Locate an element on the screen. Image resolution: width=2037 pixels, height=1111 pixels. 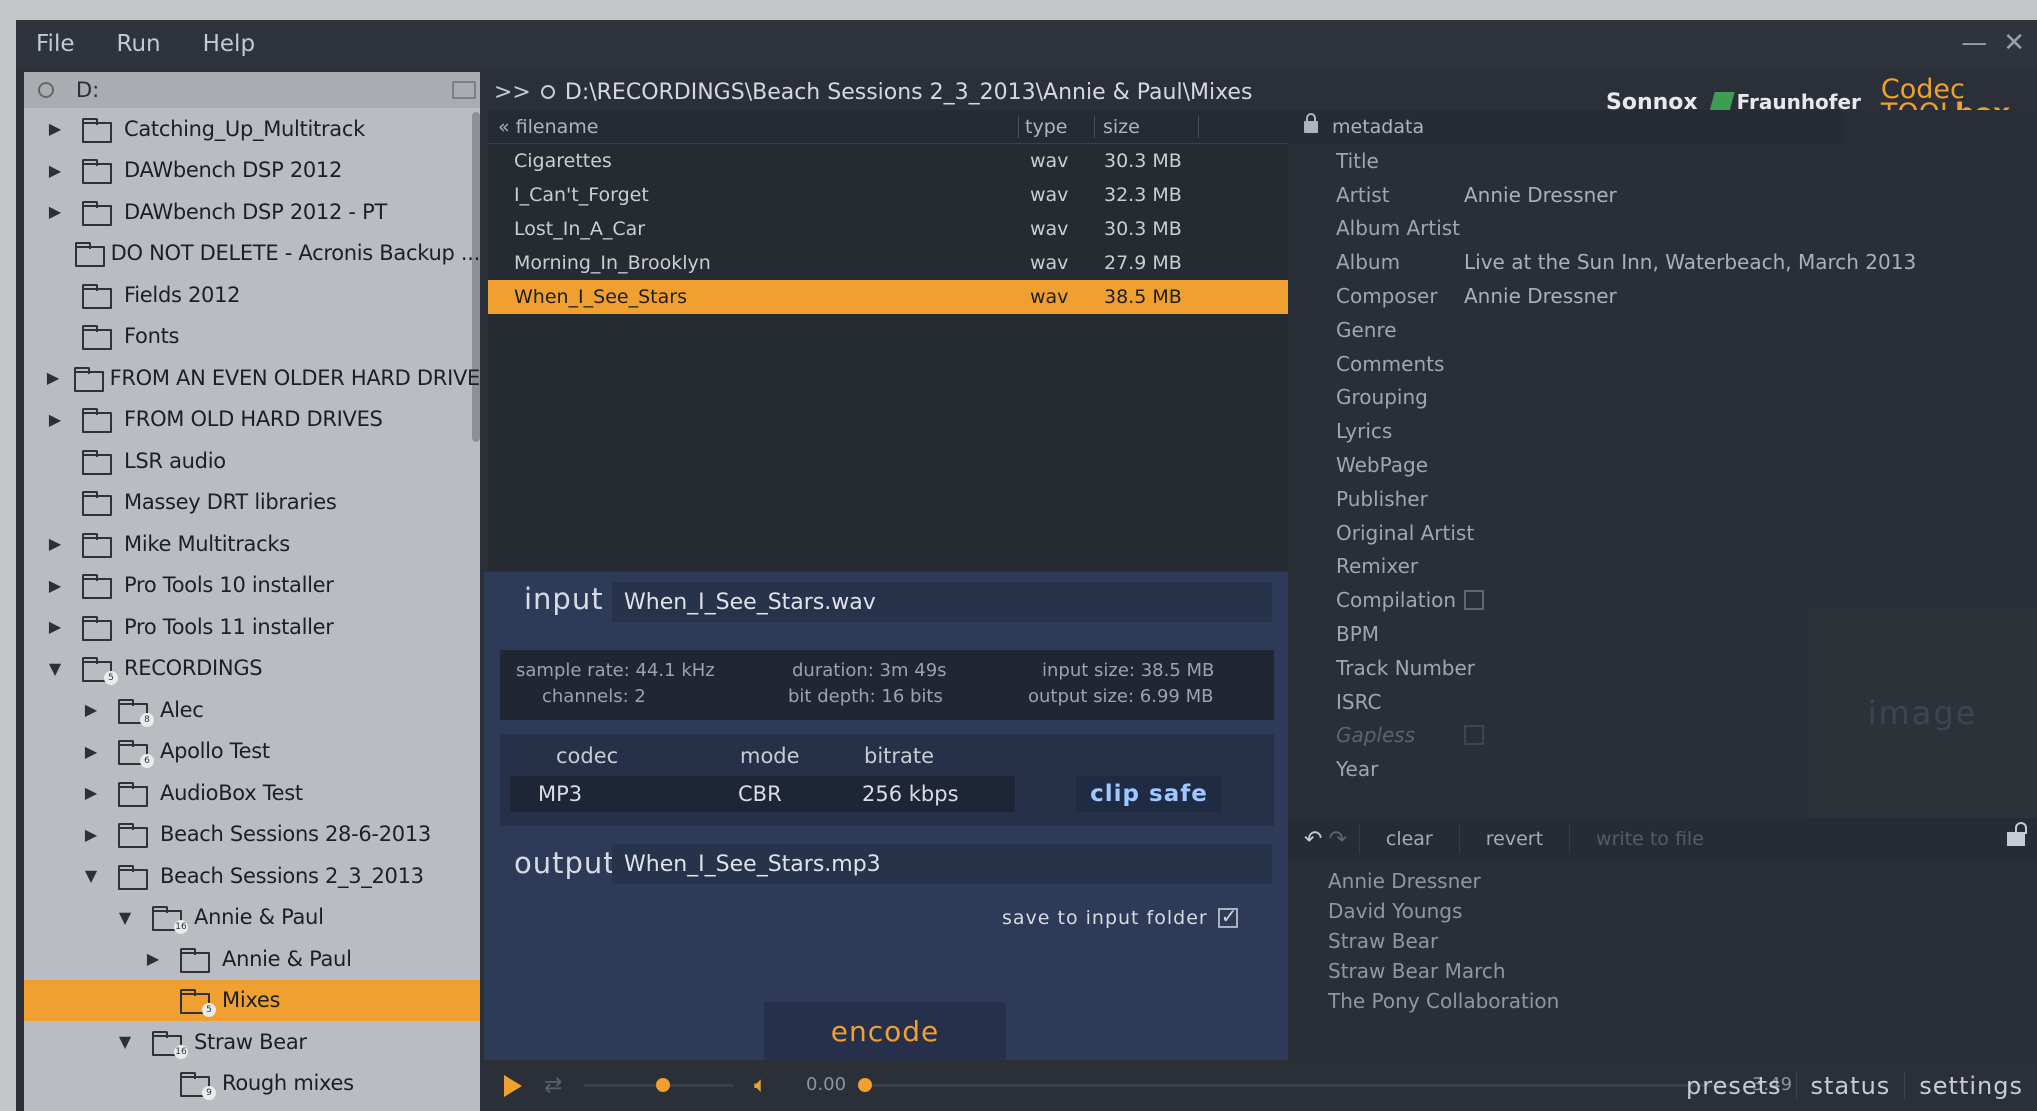
speaker-icon: 🔈︎ is located at coordinates (760, 1085).